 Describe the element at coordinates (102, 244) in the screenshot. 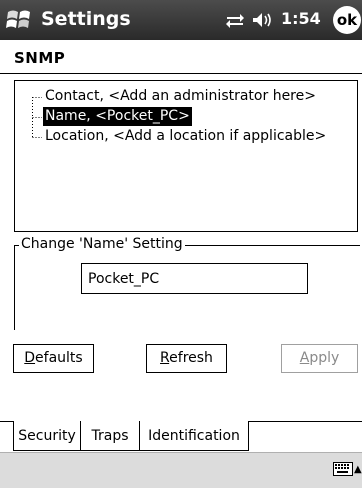

I see `setting-group-label: Change 'Name' Setting` at that location.